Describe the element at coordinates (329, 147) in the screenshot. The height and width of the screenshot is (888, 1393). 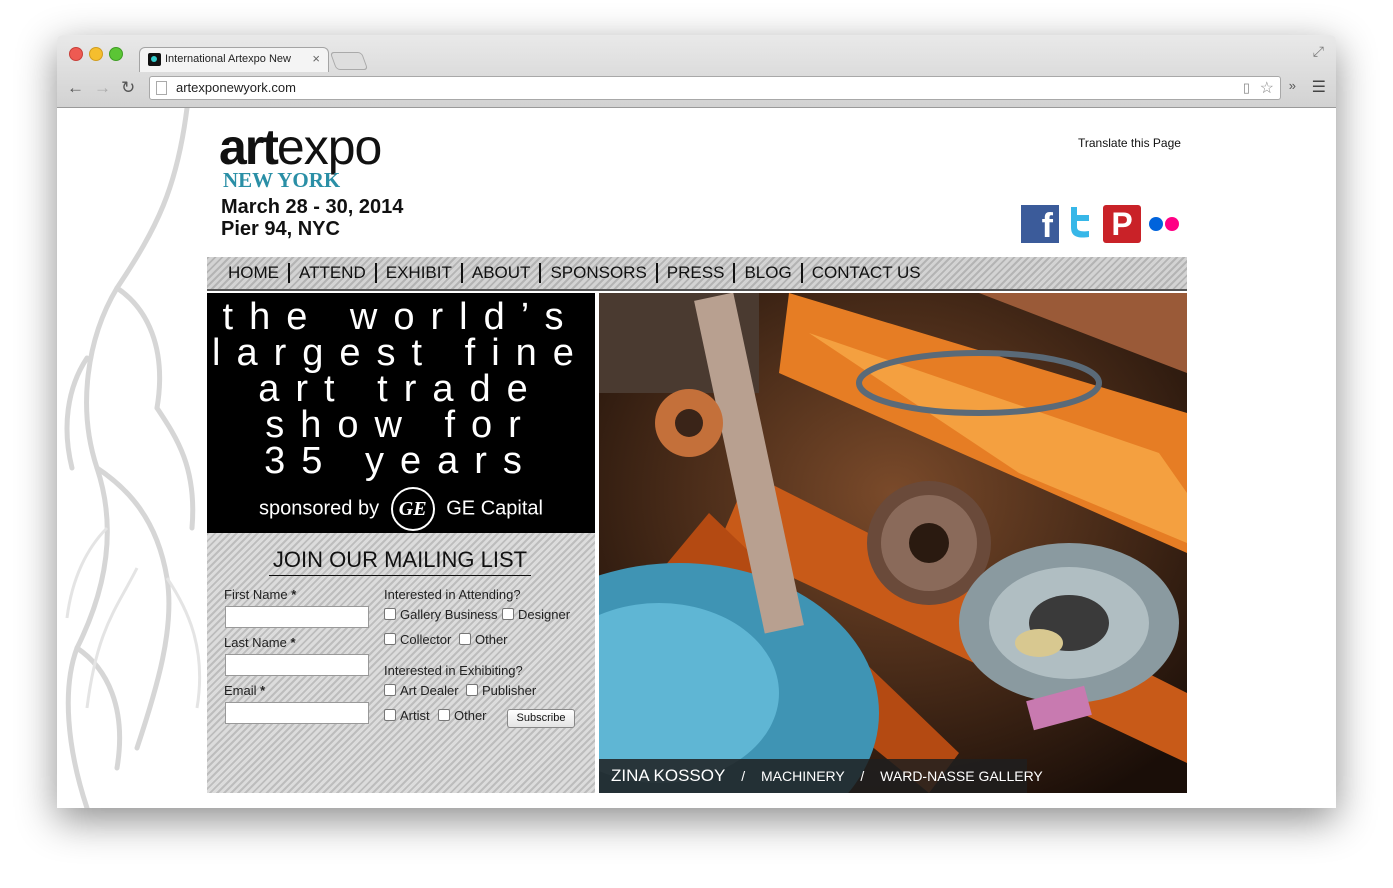
I see `logo-expo-text: expo` at that location.